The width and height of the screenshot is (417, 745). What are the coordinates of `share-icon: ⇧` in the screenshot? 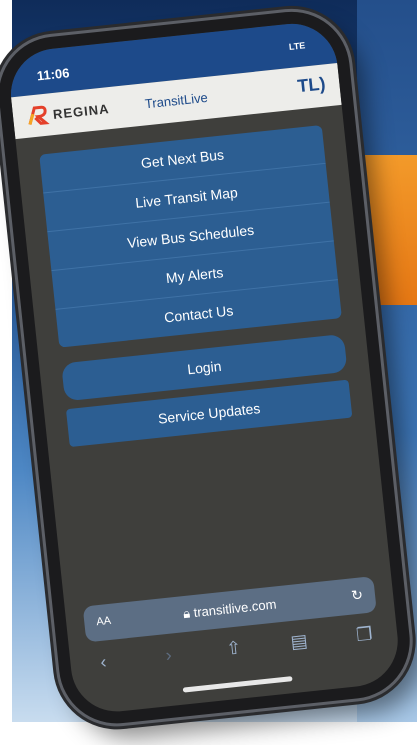 It's located at (234, 648).